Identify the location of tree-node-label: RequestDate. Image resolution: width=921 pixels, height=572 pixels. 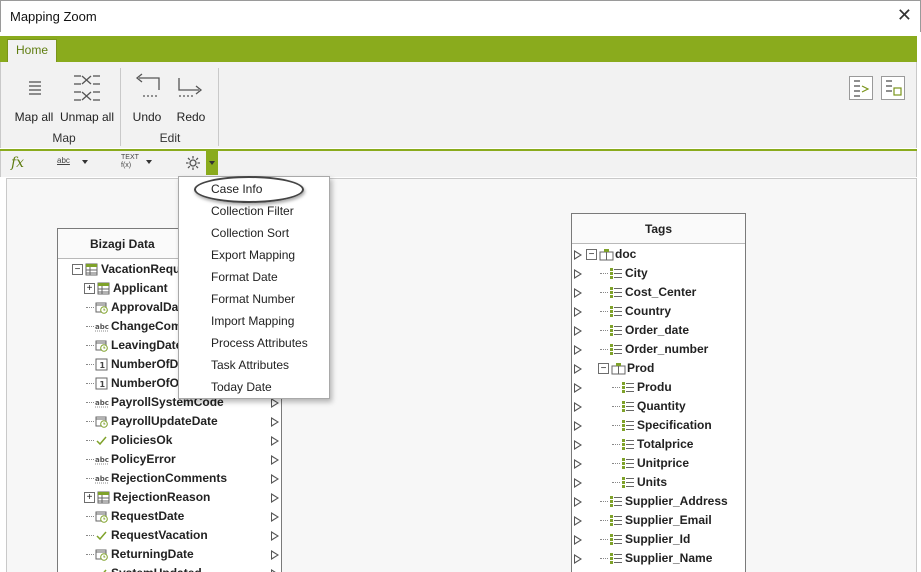
(148, 516).